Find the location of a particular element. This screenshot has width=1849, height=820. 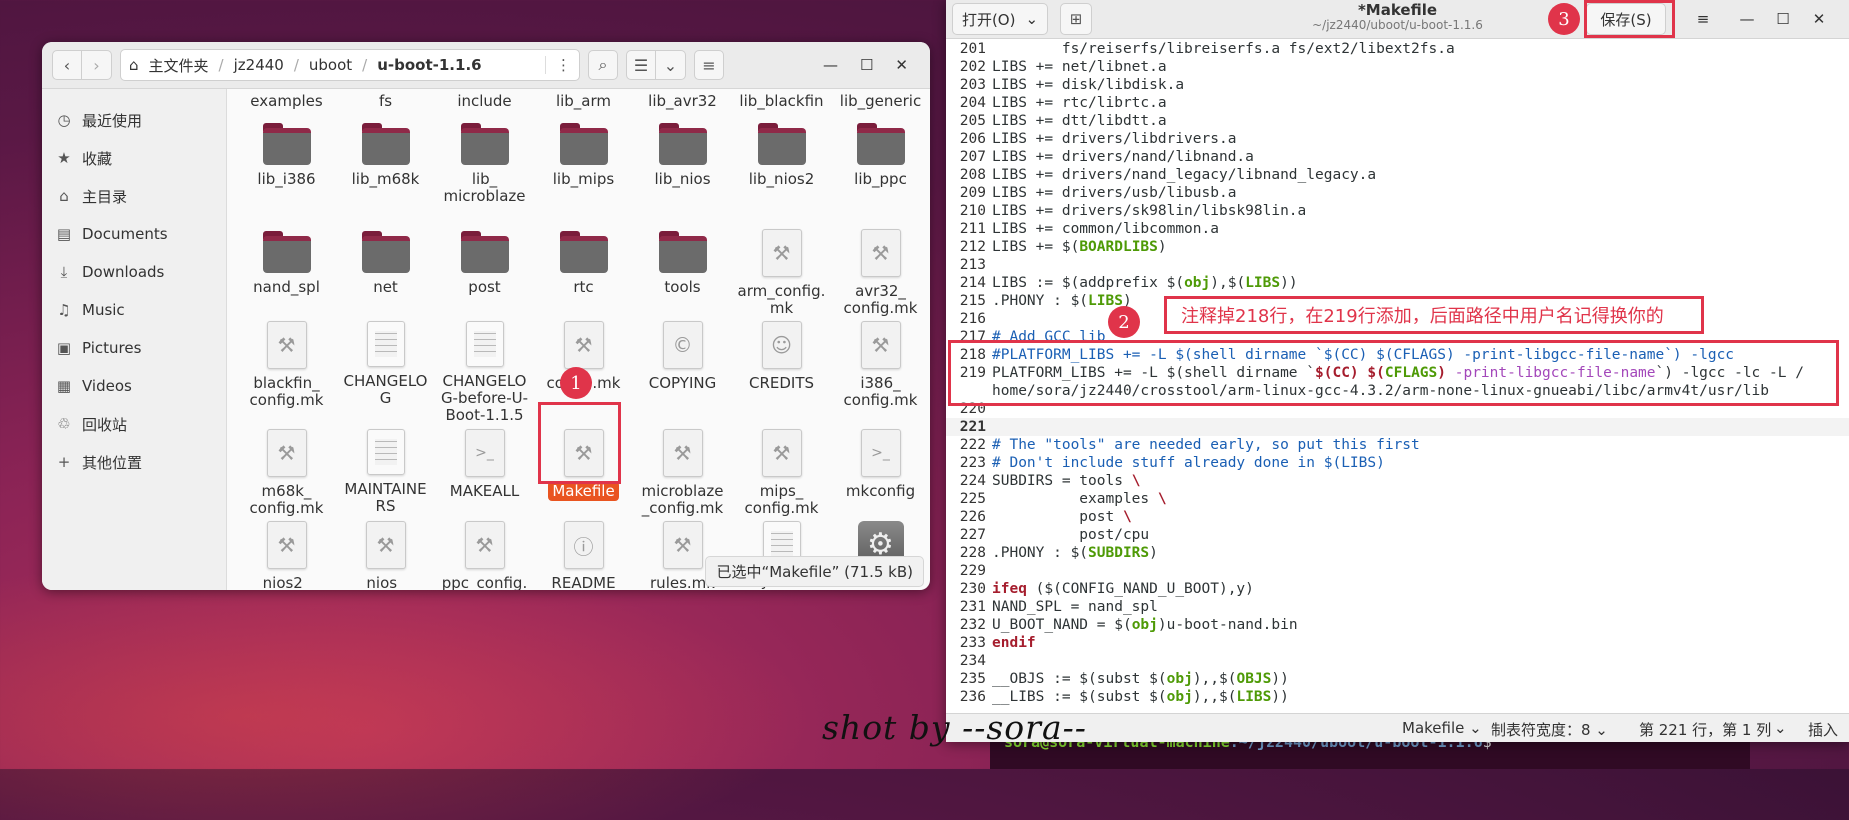

breadcrumb-current: u-boot-1.1.6 is located at coordinates (429, 65).